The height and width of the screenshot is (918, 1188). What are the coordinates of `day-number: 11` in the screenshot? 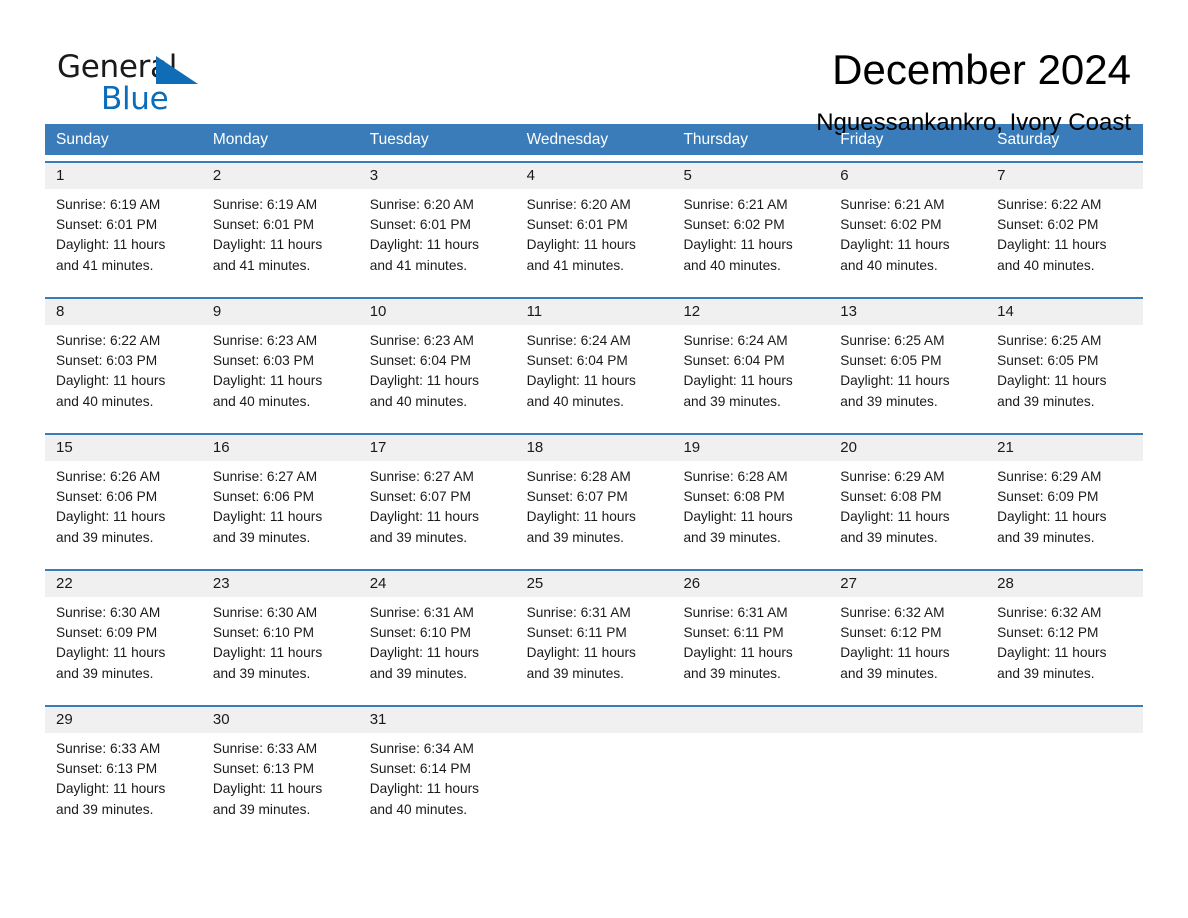 It's located at (594, 312).